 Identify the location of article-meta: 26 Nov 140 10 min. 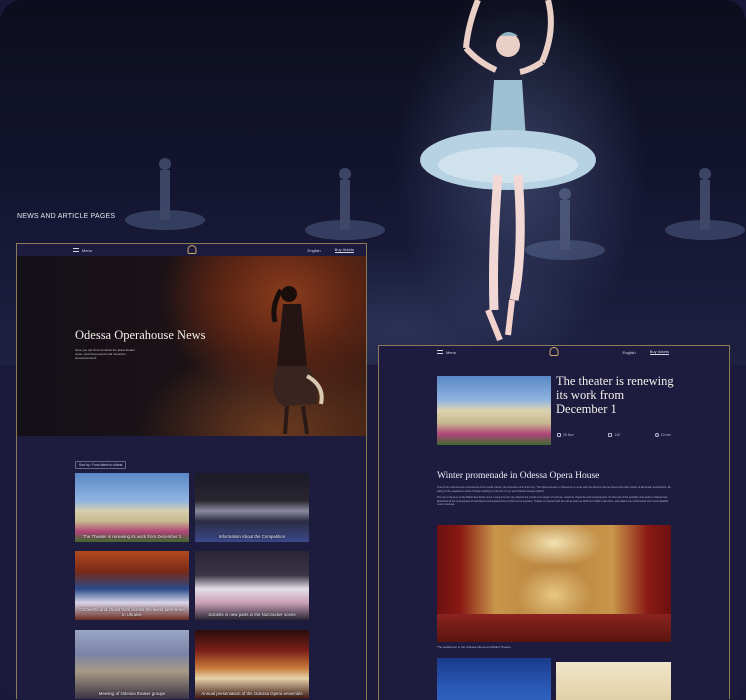
(614, 435).